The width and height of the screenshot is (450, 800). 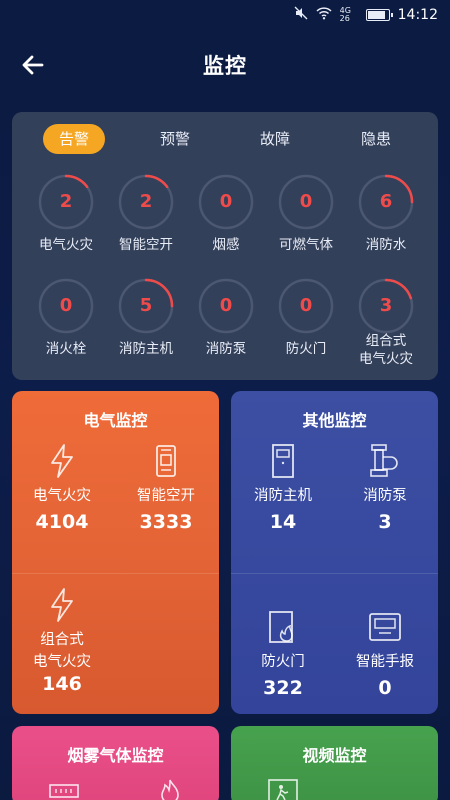 What do you see at coordinates (385, 627) in the screenshot?
I see `manual-alarm-icon` at bounding box center [385, 627].